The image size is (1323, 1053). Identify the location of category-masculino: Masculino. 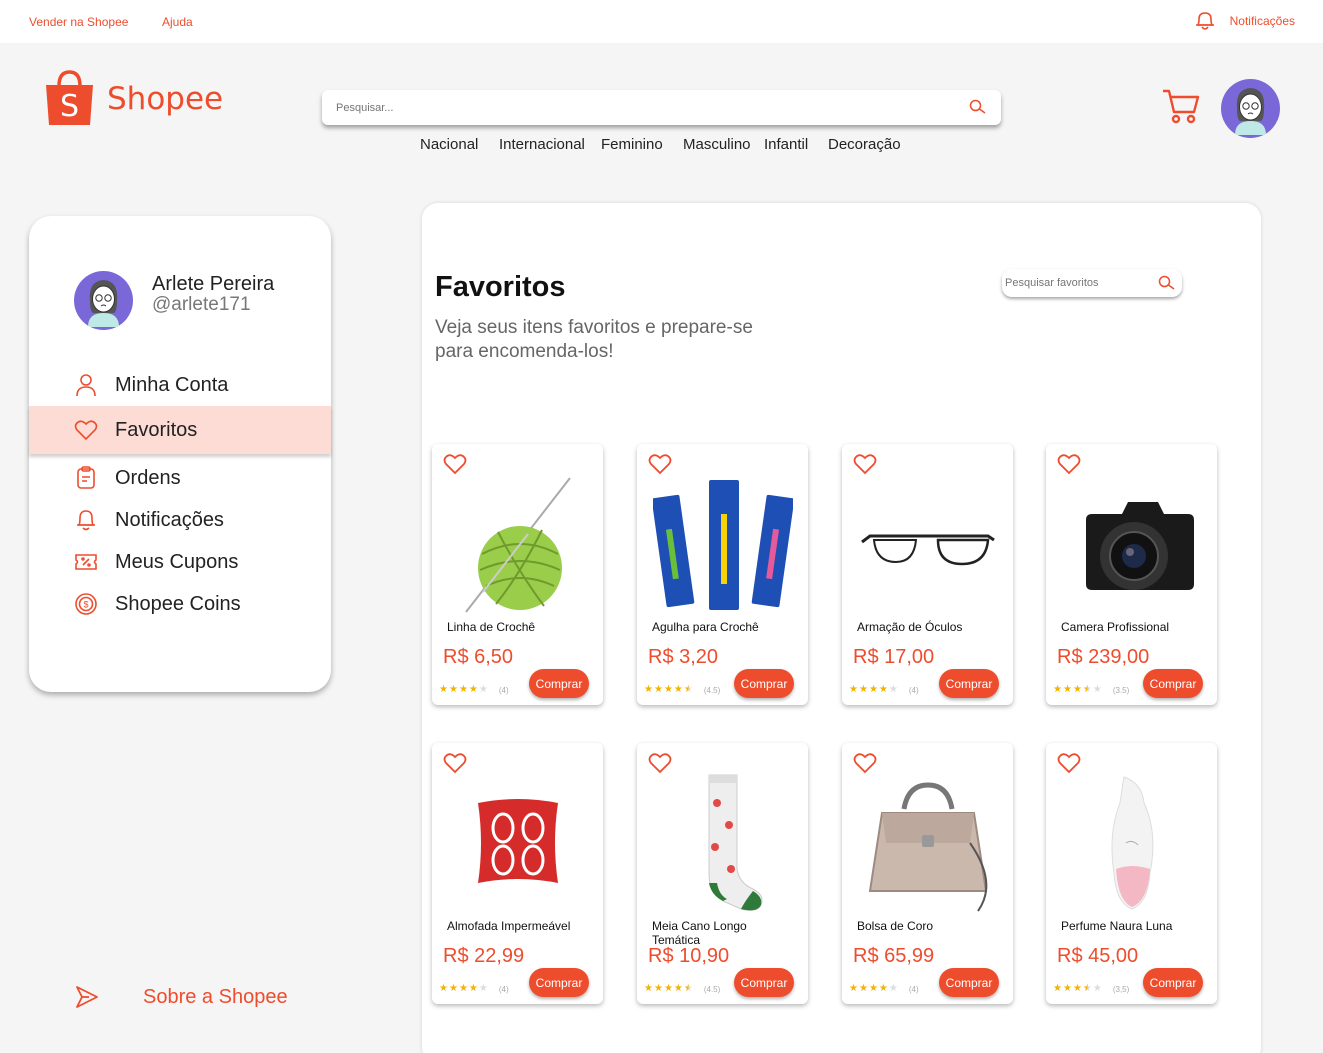
(717, 144).